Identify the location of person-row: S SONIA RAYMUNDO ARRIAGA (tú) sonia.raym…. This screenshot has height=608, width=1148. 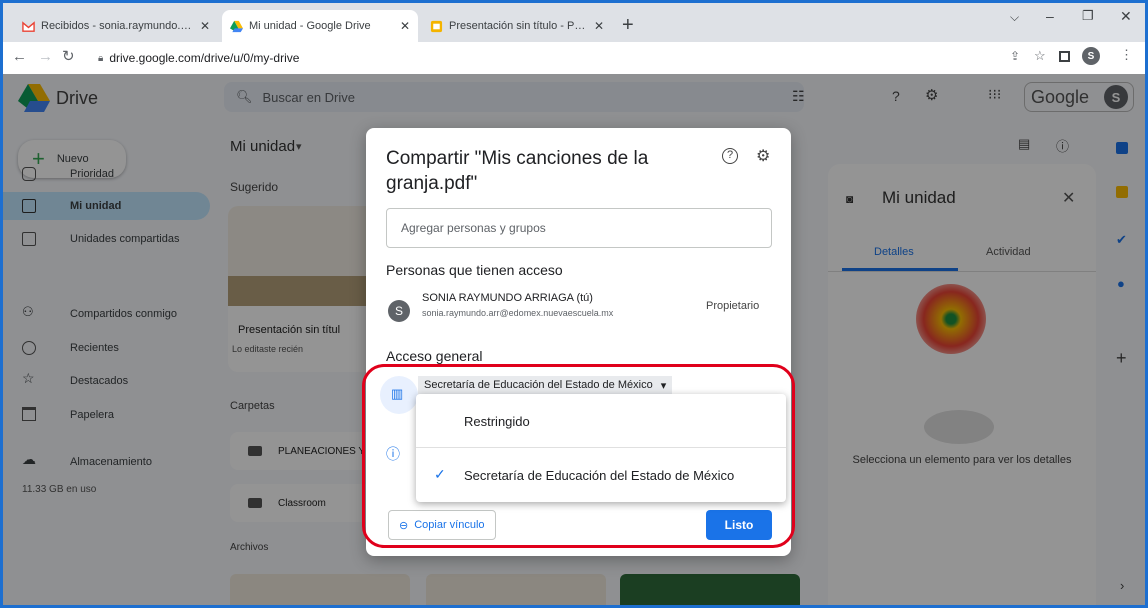
(583, 312).